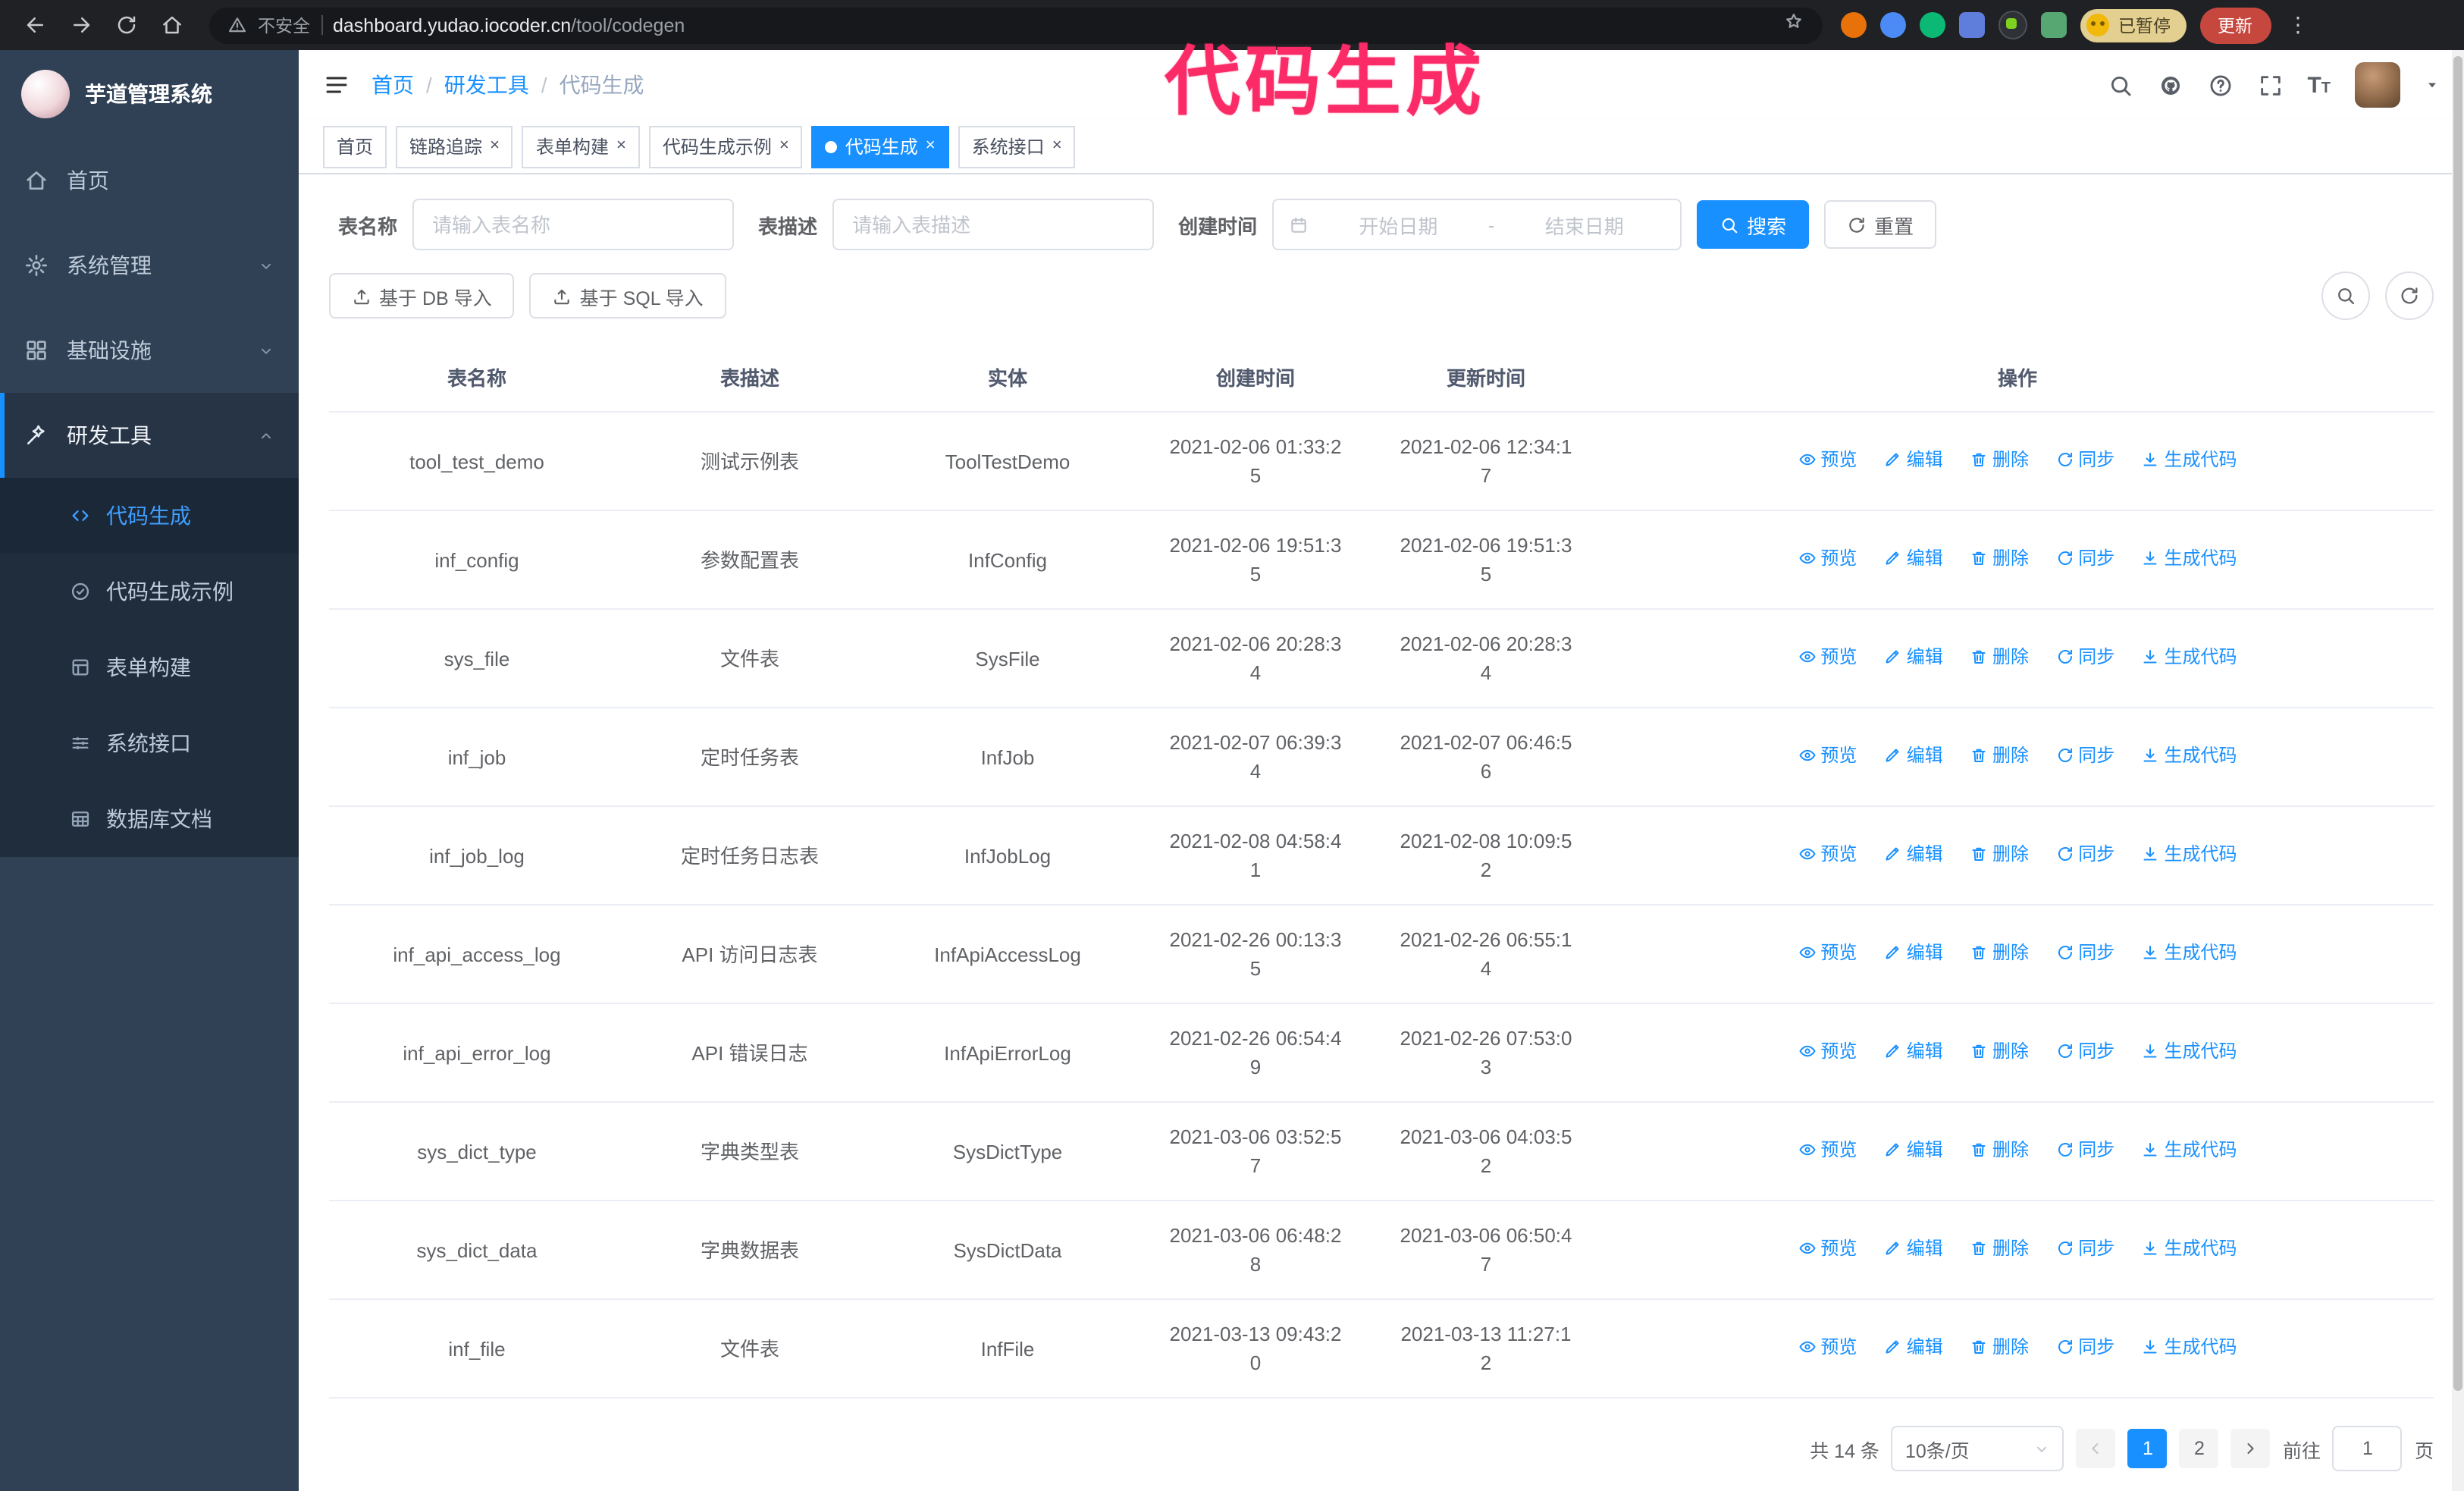 The image size is (2464, 1491). Describe the element at coordinates (150, 265) in the screenshot. I see `sidebar-item-system: 系统管理` at that location.